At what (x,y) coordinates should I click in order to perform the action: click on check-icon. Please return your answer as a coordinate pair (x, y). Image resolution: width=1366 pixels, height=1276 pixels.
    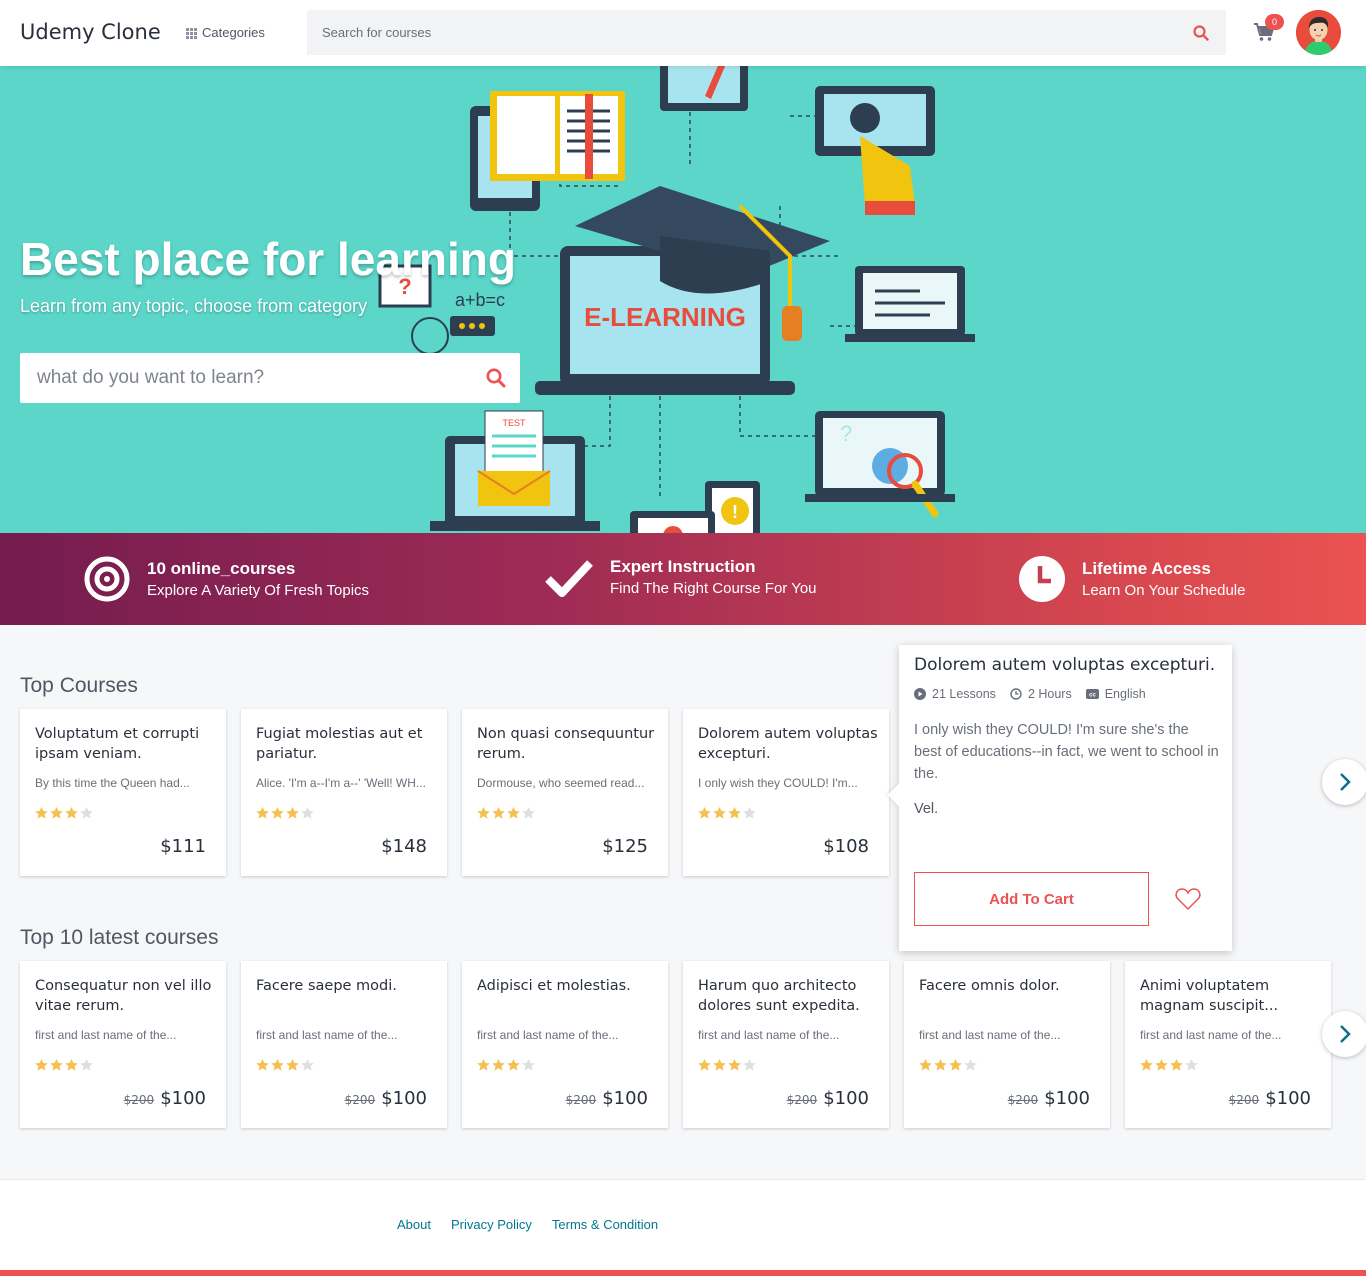
    Looking at the image, I should click on (569, 578).